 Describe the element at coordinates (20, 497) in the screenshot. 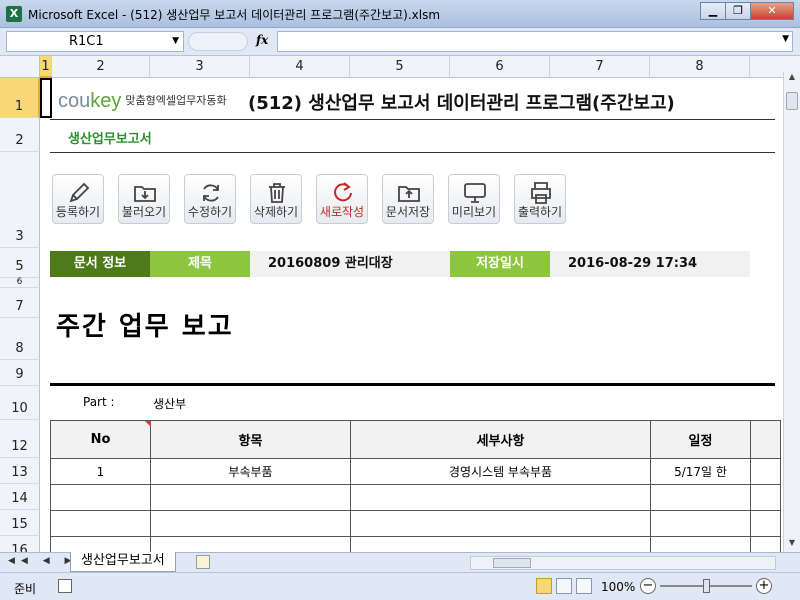

I see `row-header: 14` at that location.